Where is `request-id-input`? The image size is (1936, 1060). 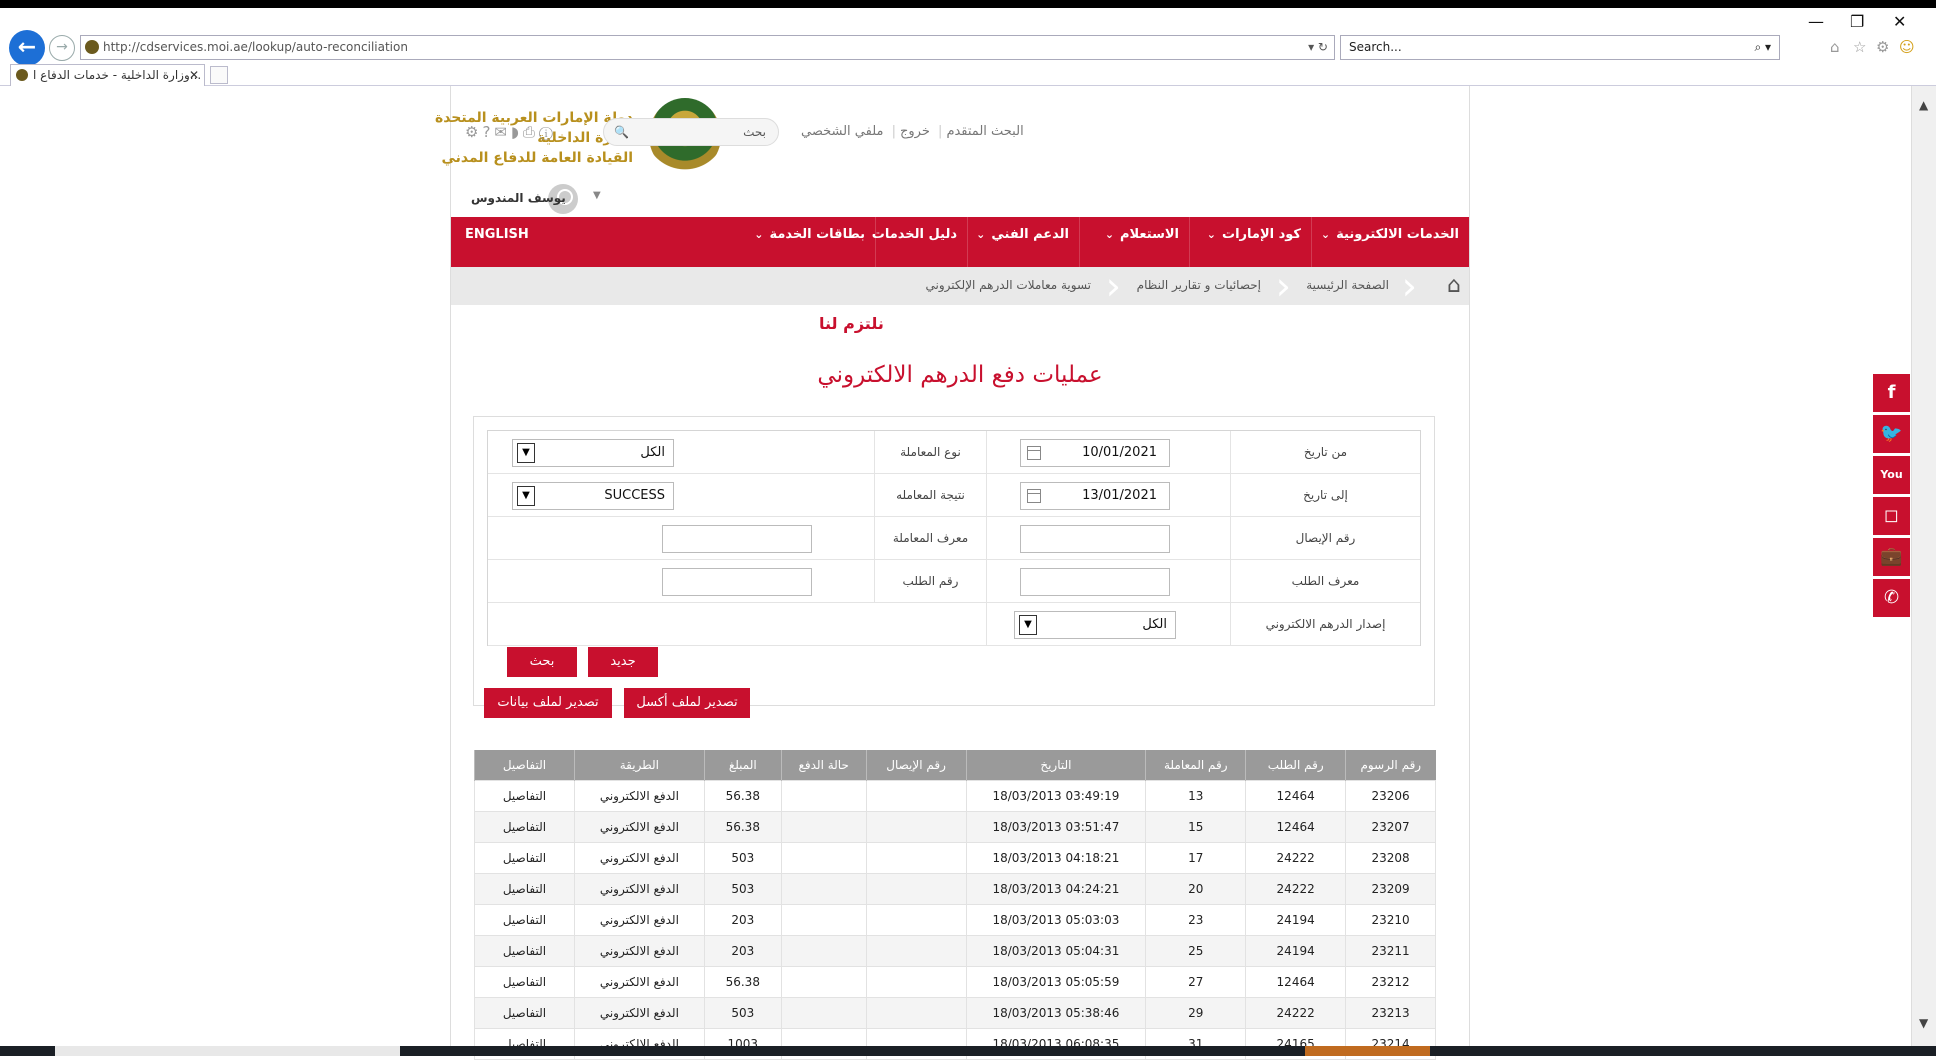 request-id-input is located at coordinates (1095, 582).